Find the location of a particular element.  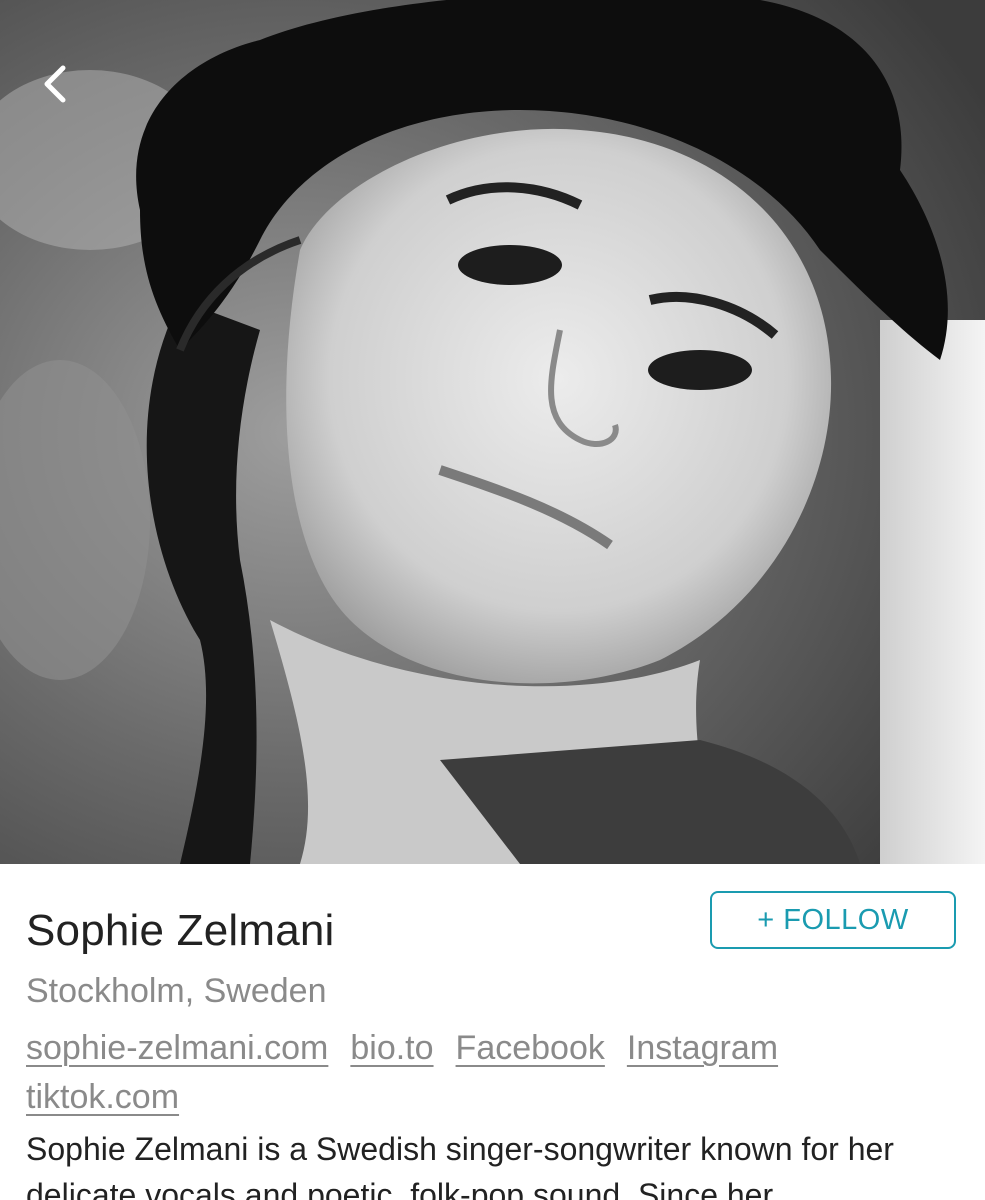

artist-name: Sophie Zelmani is located at coordinates (180, 930).